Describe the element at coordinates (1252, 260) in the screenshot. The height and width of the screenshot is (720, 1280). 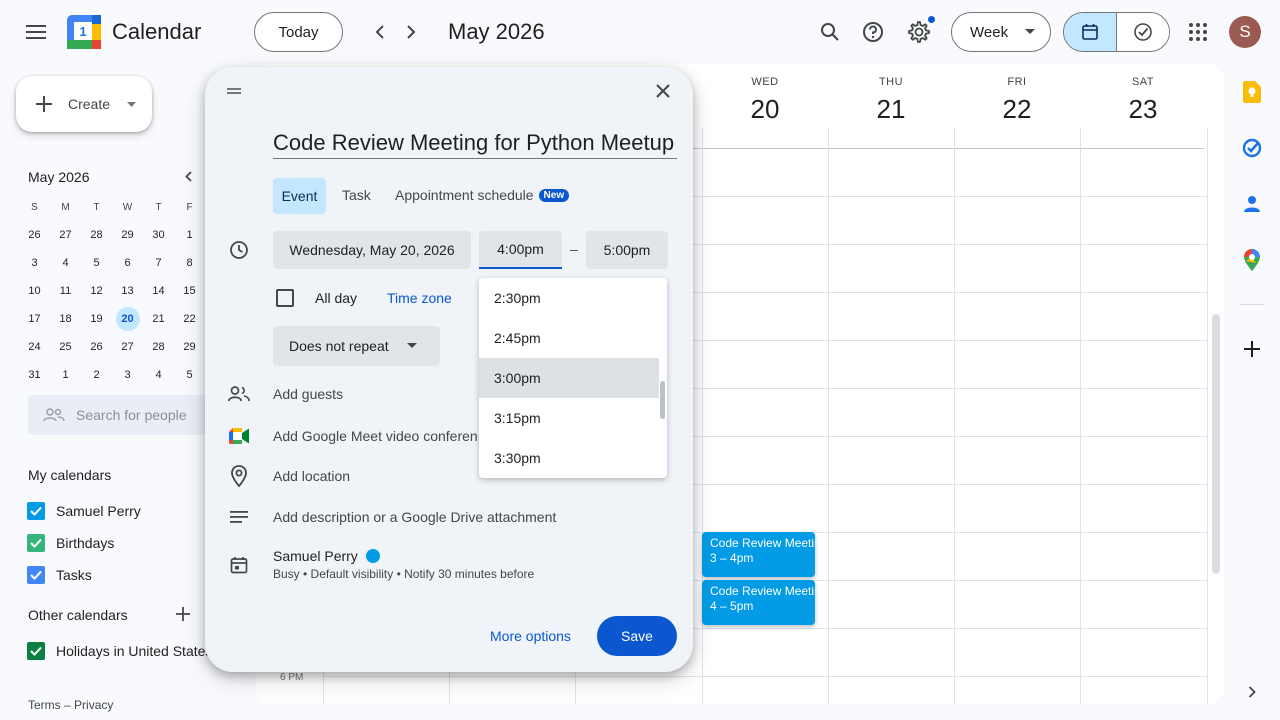
I see `maps-button` at that location.